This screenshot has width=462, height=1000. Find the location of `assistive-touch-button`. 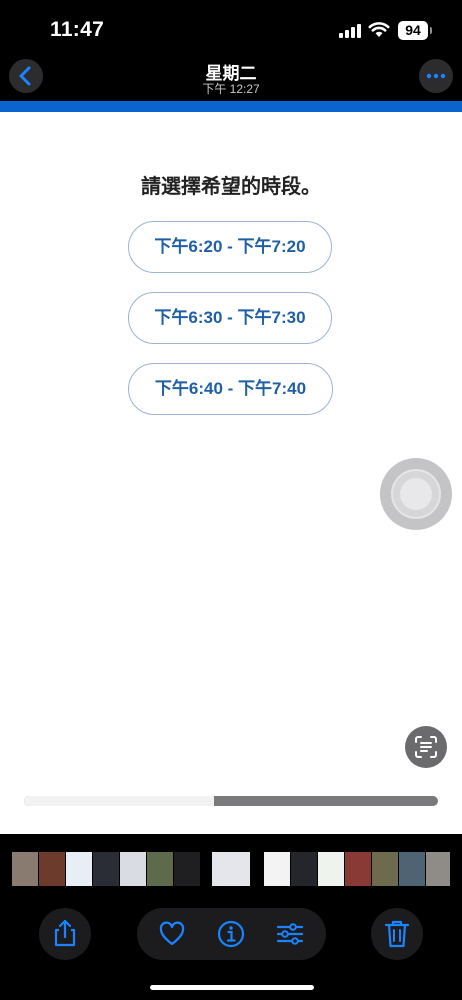

assistive-touch-button is located at coordinates (416, 494).